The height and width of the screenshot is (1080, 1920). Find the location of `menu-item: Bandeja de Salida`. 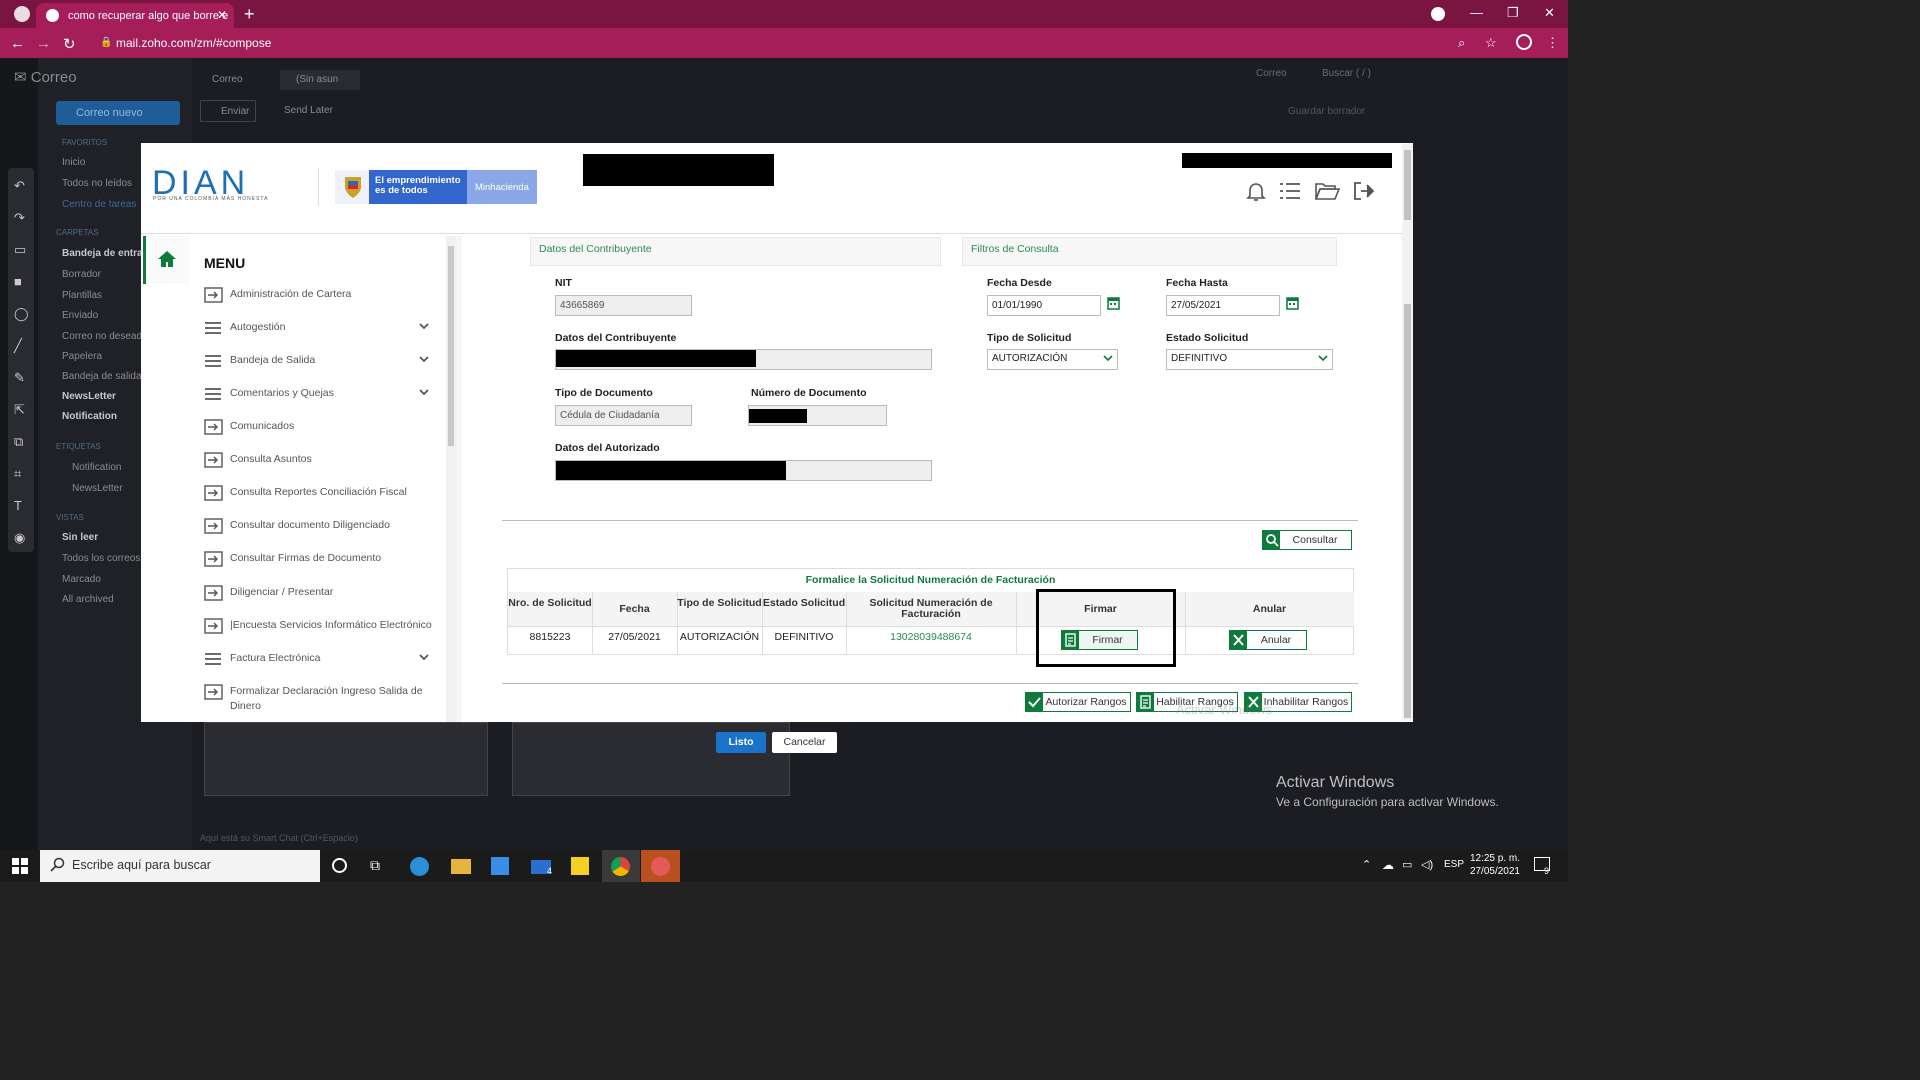

menu-item: Bandeja de Salida is located at coordinates (322, 360).